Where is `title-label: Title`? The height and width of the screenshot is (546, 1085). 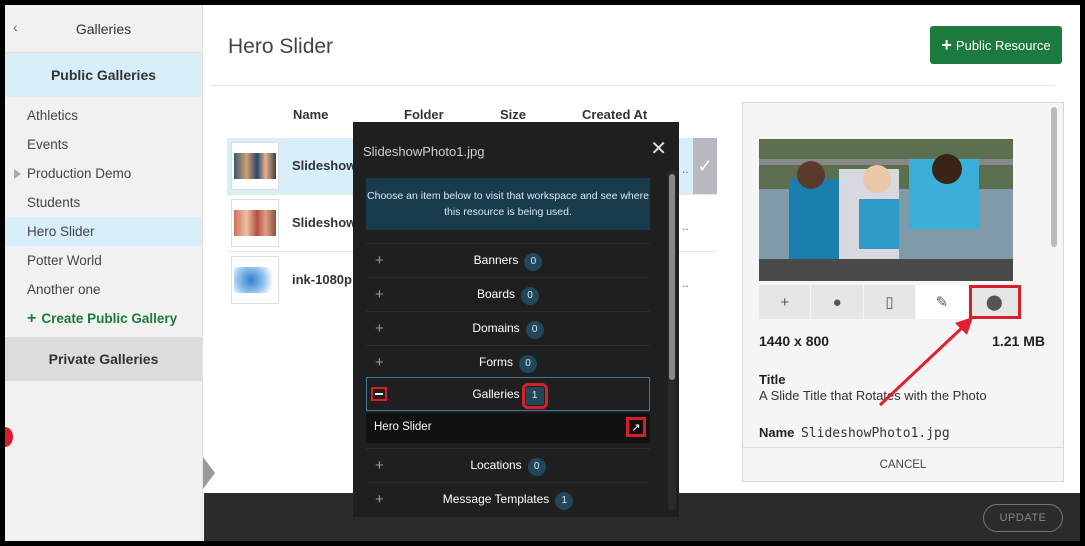
title-label: Title is located at coordinates (772, 379).